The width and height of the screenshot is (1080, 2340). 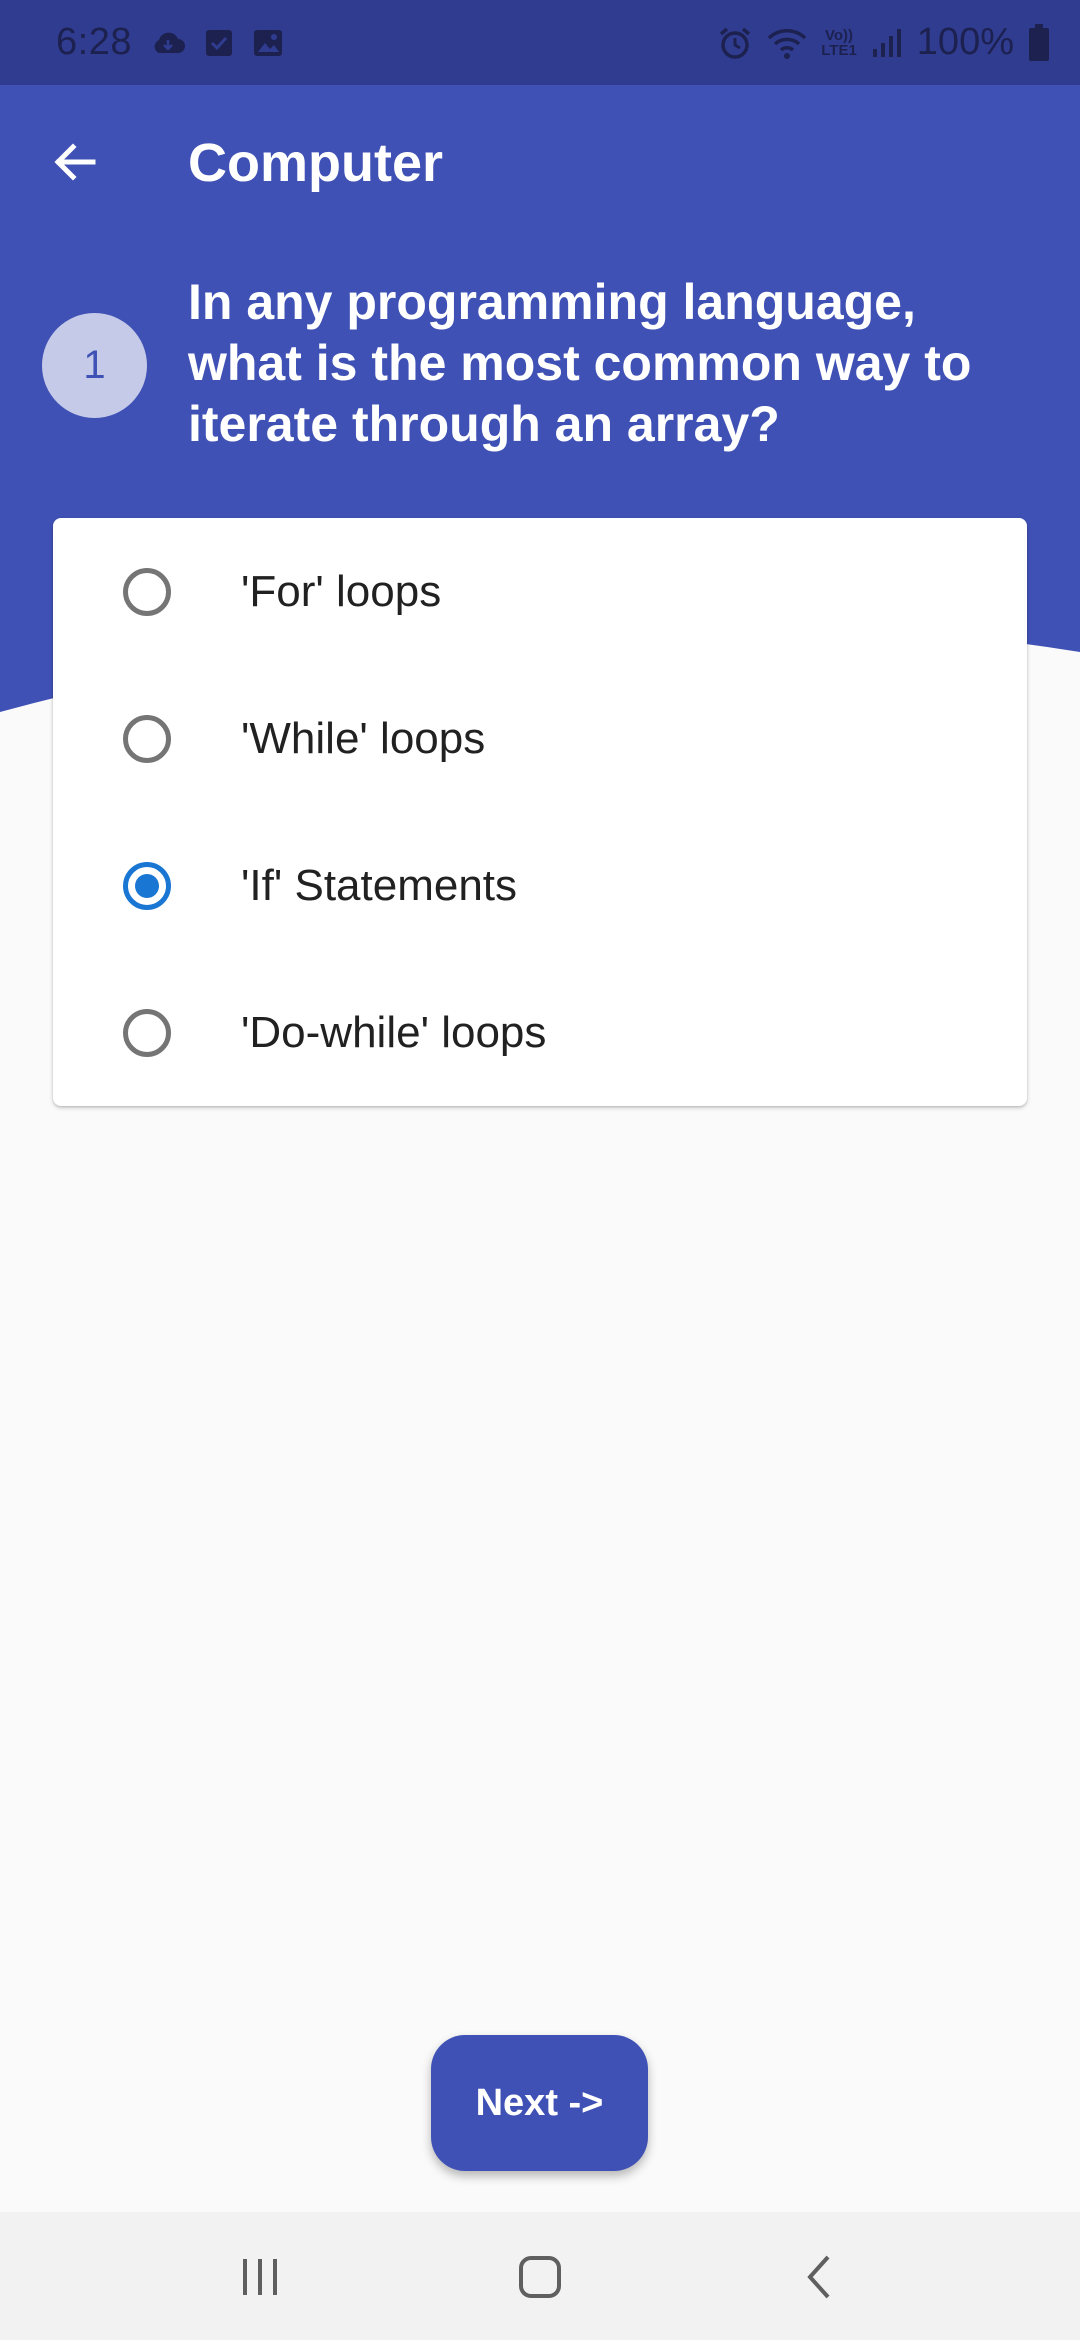 What do you see at coordinates (219, 43) in the screenshot?
I see `checkbox-icon` at bounding box center [219, 43].